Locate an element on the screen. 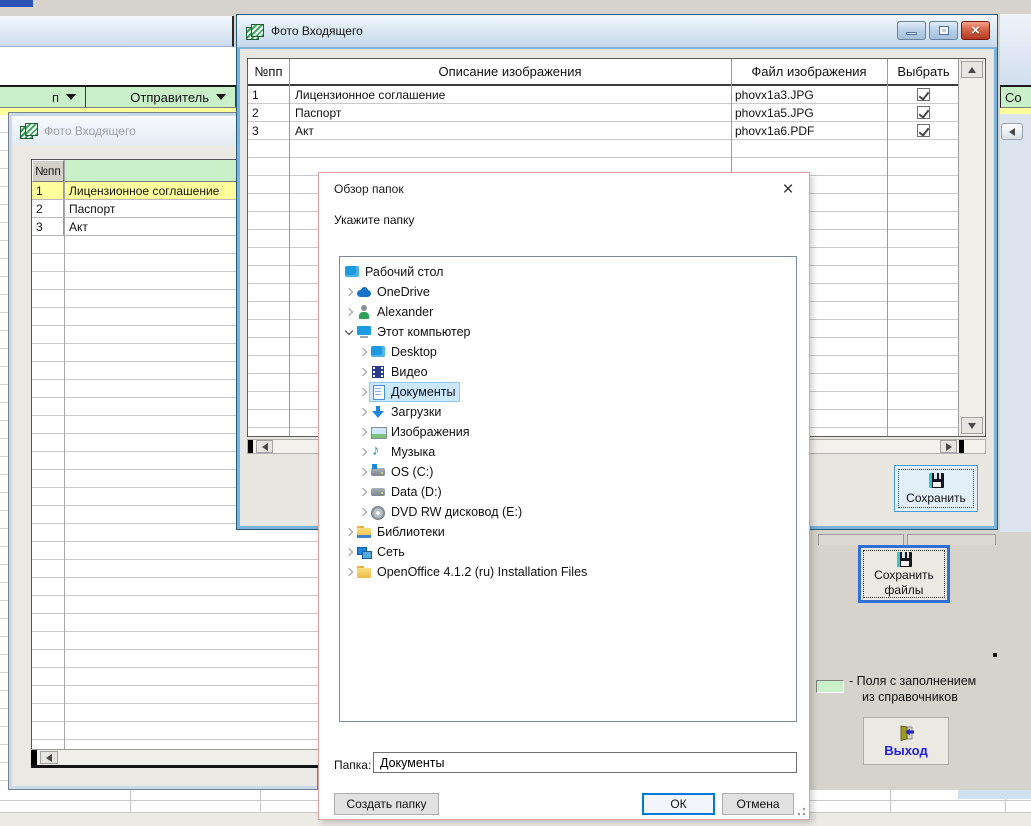 The width and height of the screenshot is (1031, 826). tree-item-dvd-e: DVD RW дисковод (E:) is located at coordinates (568, 512).